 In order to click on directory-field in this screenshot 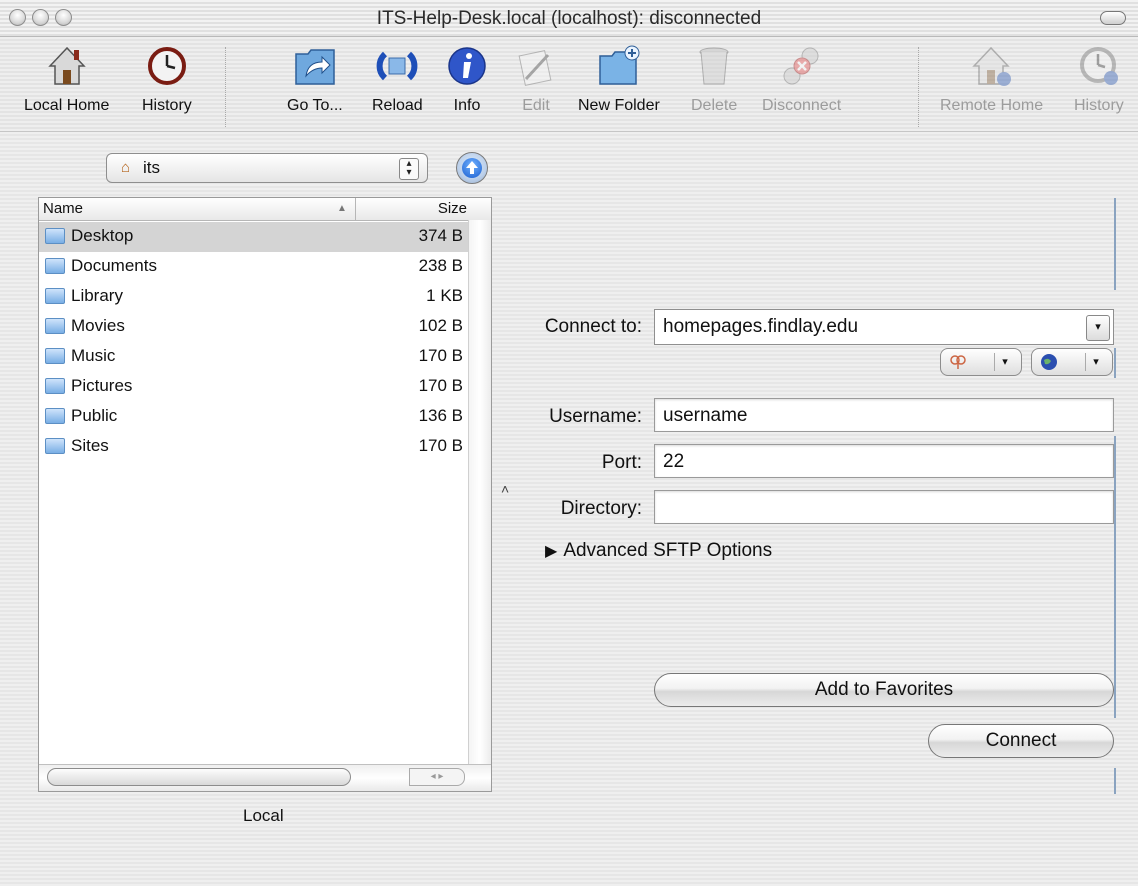, I will do `click(884, 507)`.